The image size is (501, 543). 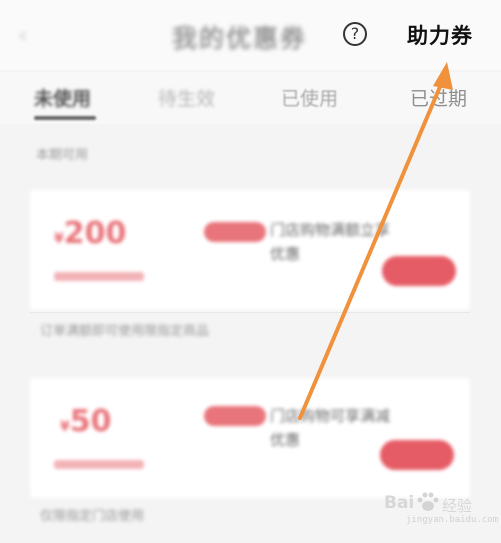 What do you see at coordinates (452, 520) in the screenshot?
I see `watermark-url: jingyan.baidu.com` at bounding box center [452, 520].